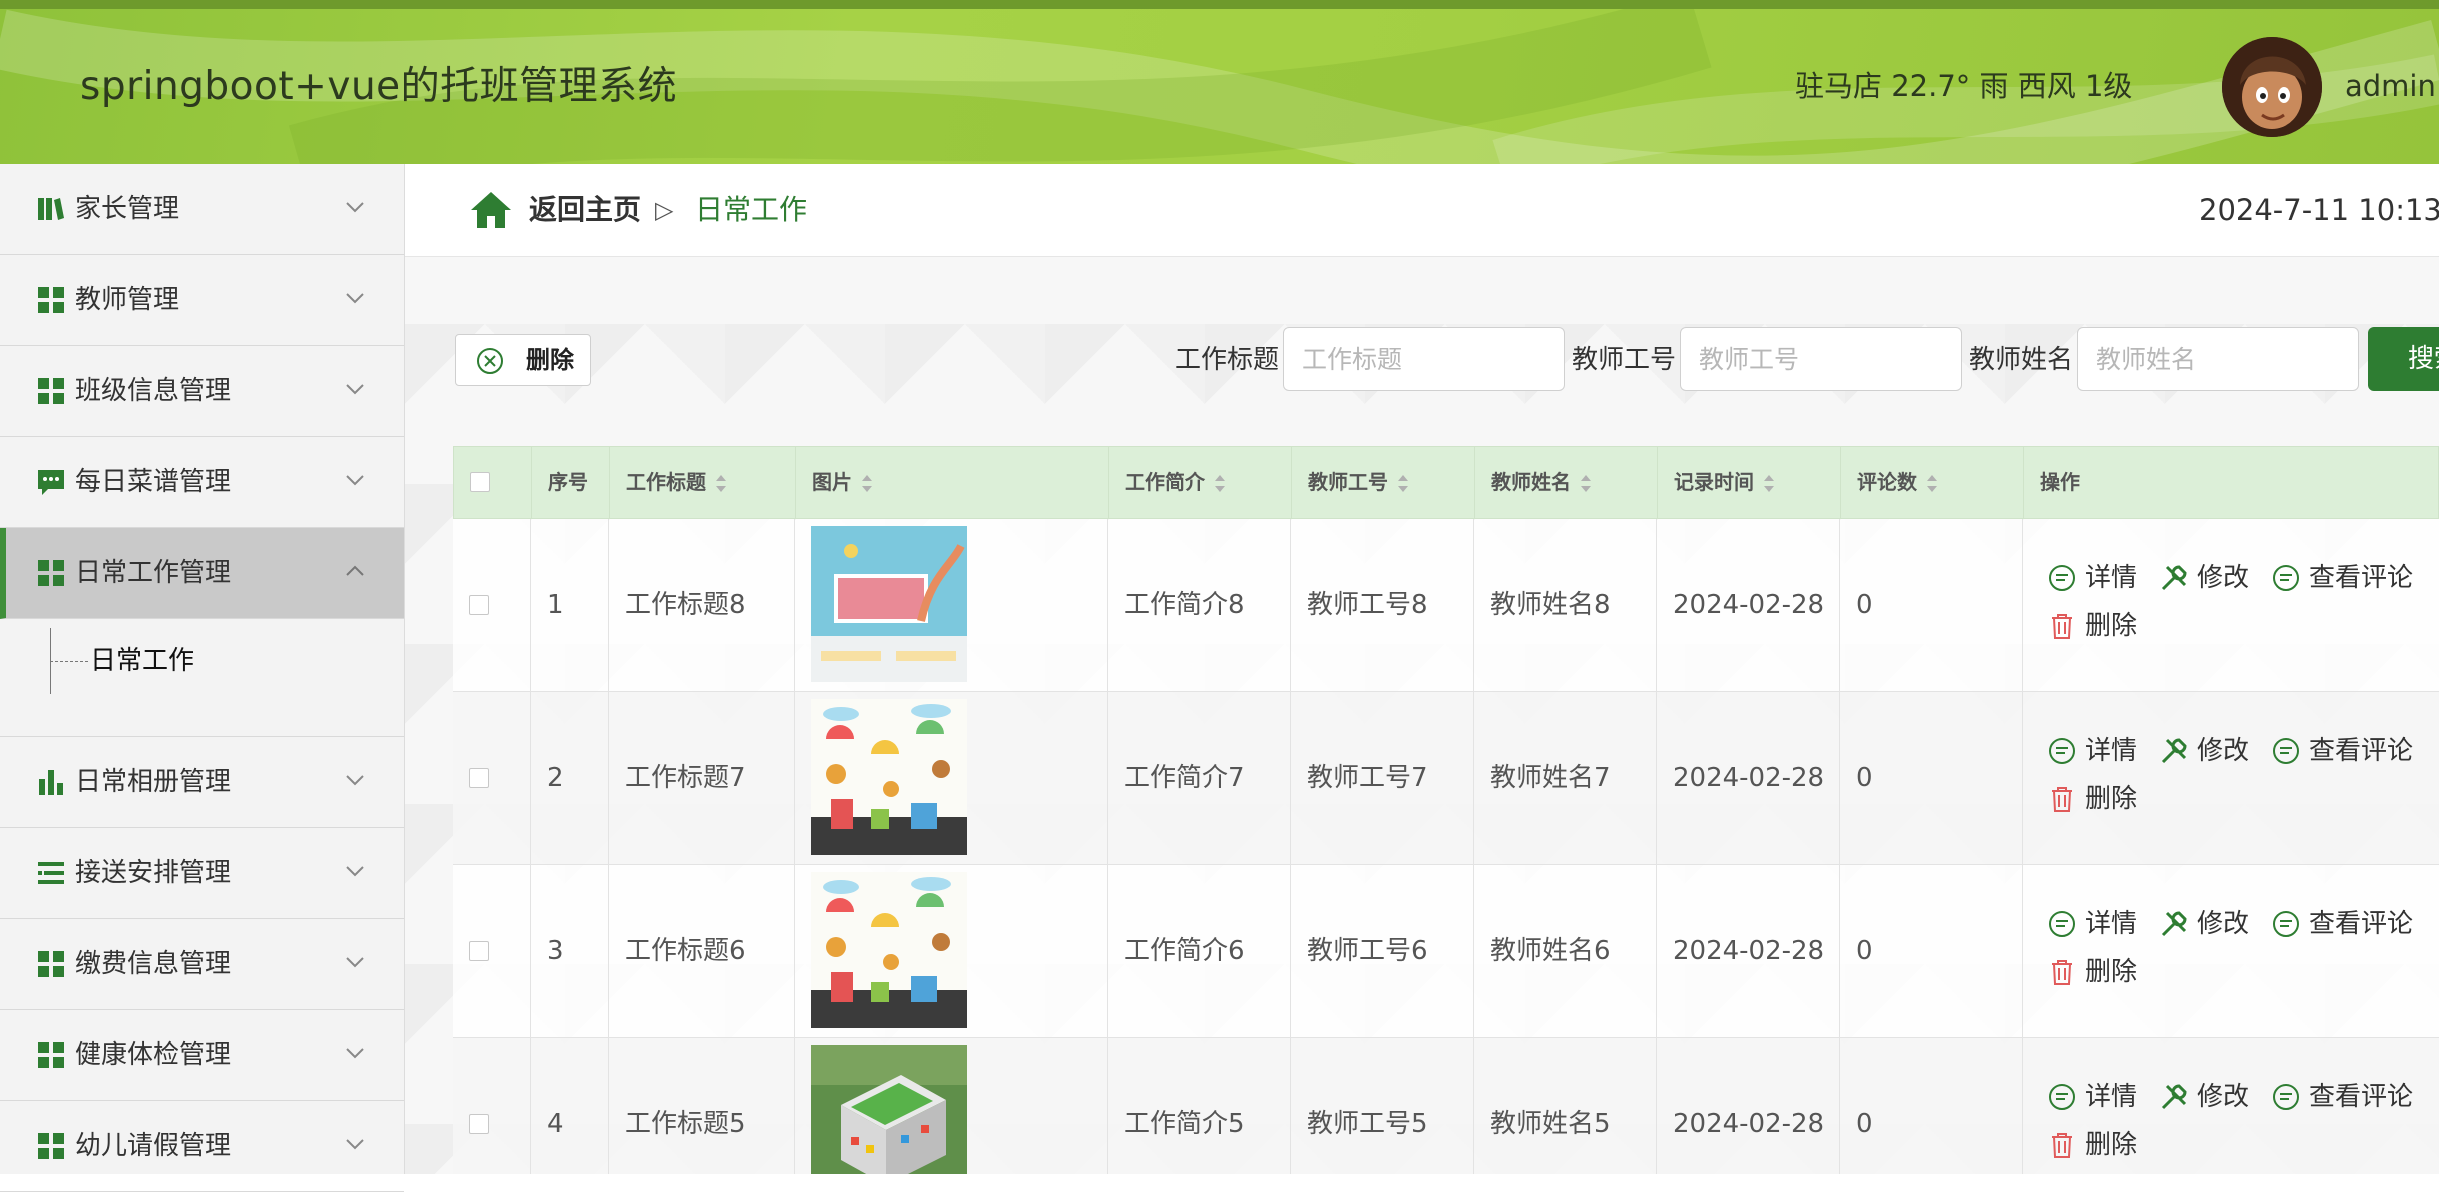  Describe the element at coordinates (153, 782) in the screenshot. I see `sidebar-item-label: 日常相册管理` at that location.